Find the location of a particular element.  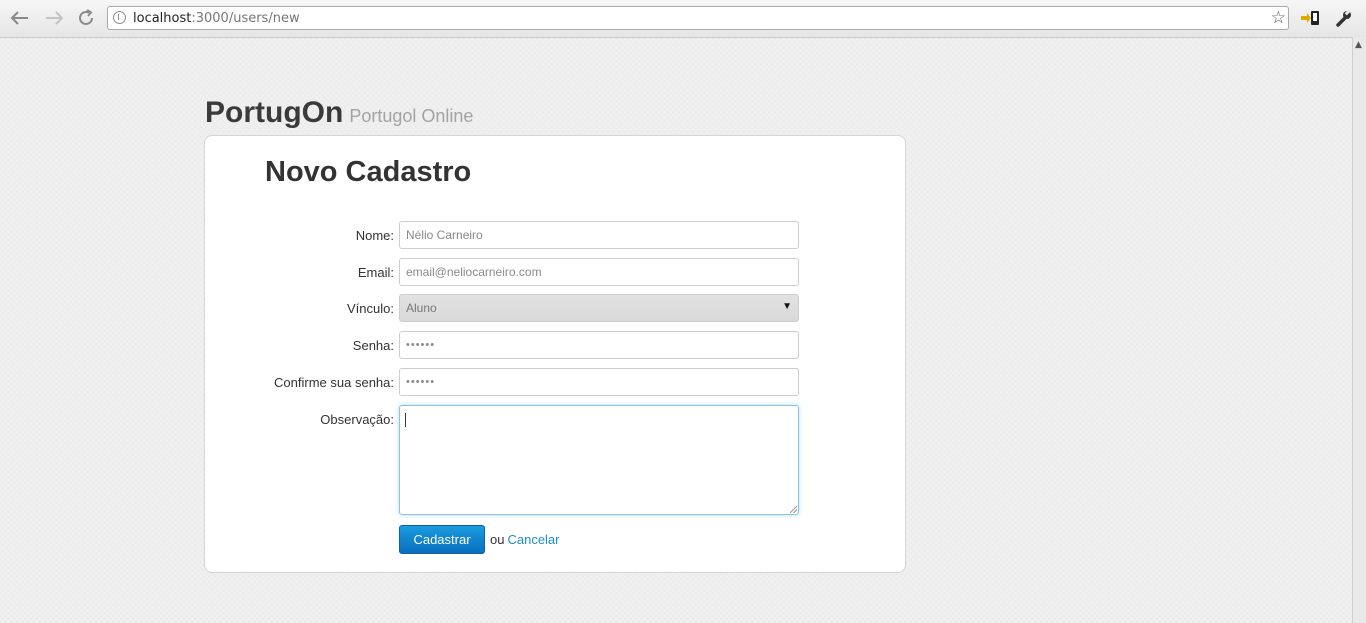

address-url: localhost:3000/users/new is located at coordinates (216, 18).